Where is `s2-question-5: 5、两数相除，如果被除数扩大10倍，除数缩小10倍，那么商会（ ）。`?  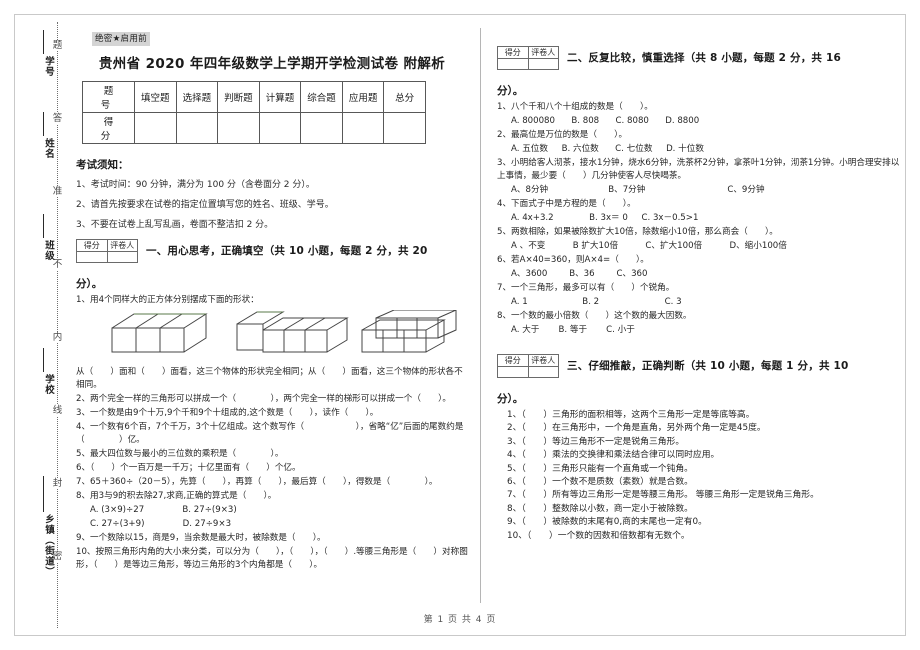
s2-question-5: 5、两数相除，如果被除数扩大10倍，除数缩小10倍，那么商会（ ）。 is located at coordinates (637, 232).